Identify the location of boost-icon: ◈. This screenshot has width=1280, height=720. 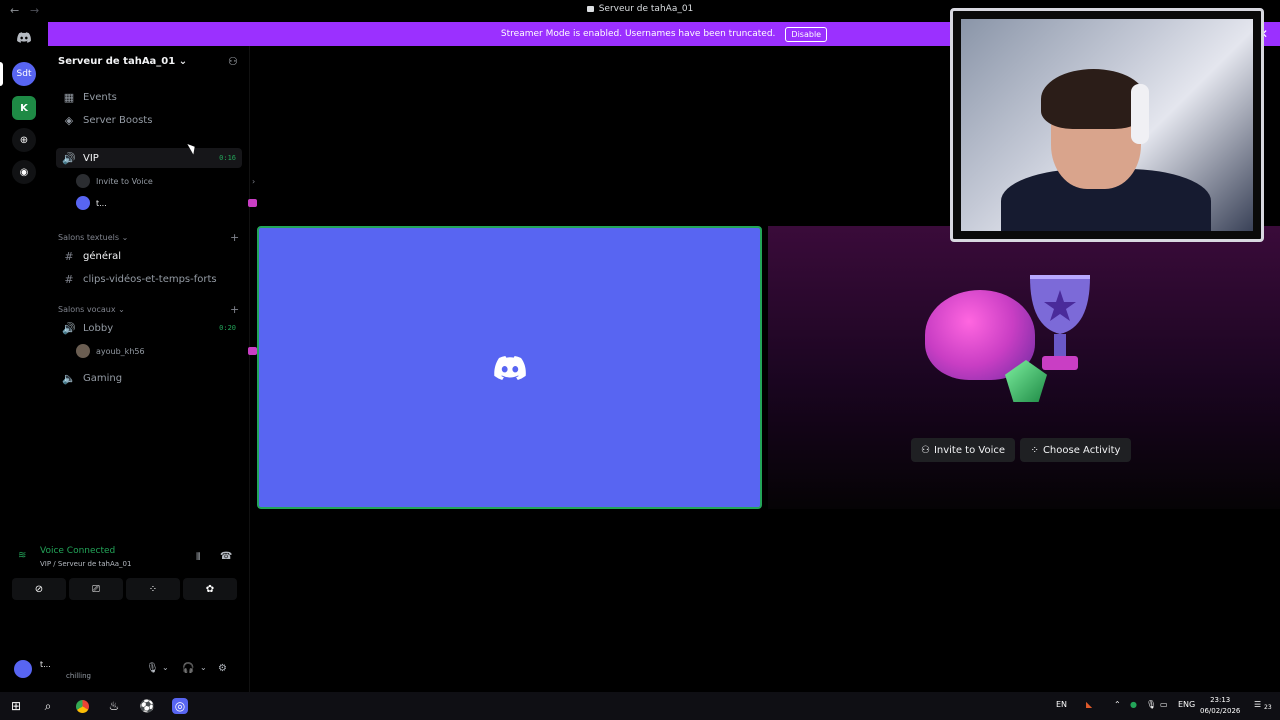
(69, 120).